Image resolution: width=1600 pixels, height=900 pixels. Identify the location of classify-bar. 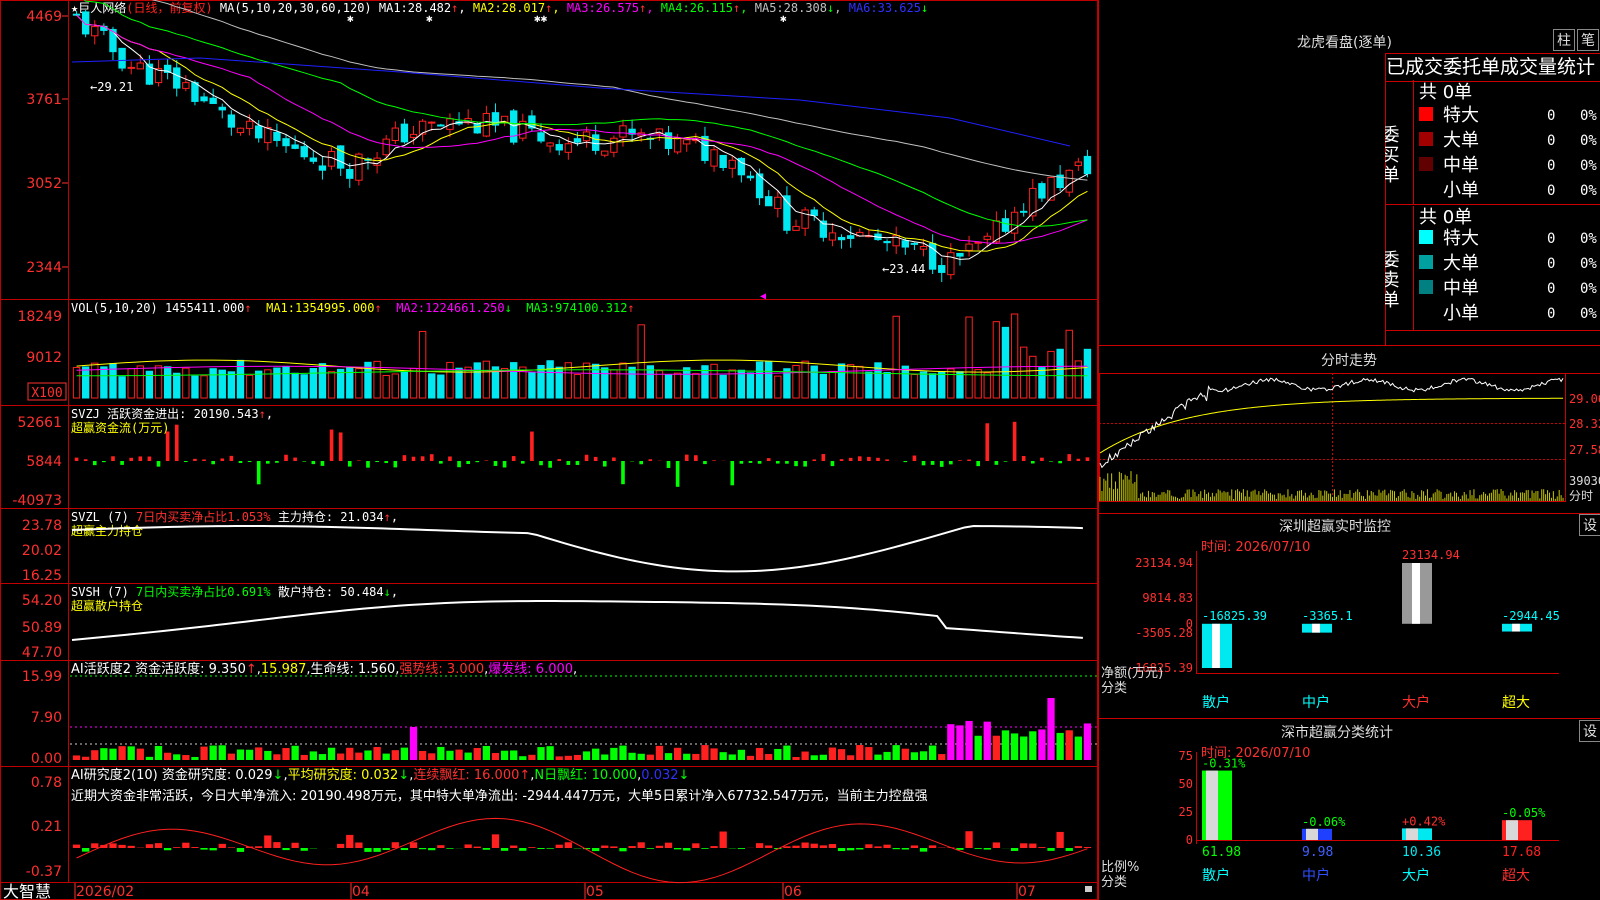
(1317, 834).